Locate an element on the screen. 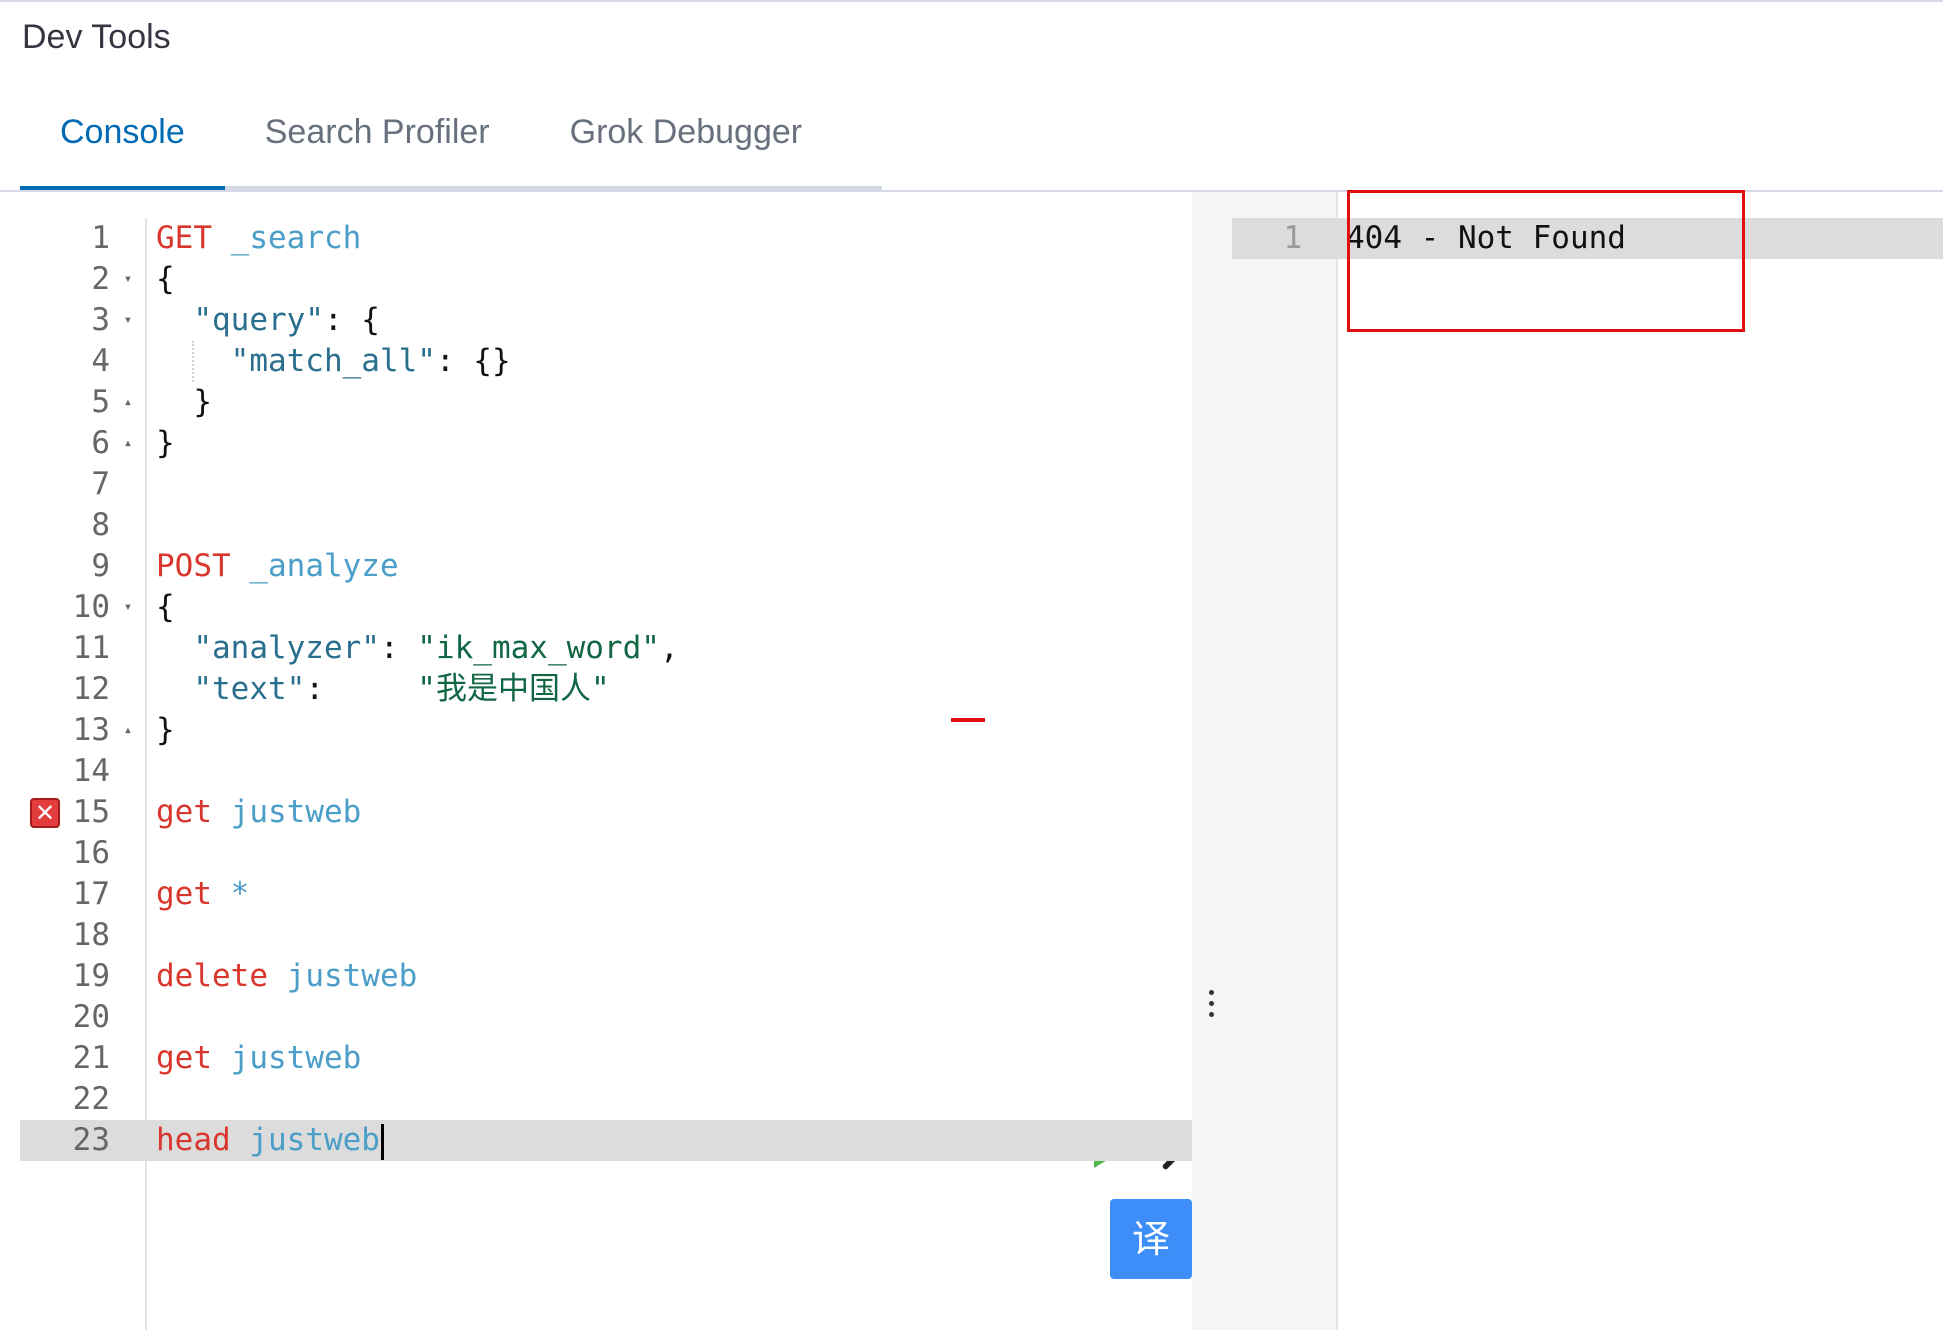 The image size is (1943, 1330). tab-bar: Console Search Profiler Grok Debugger is located at coordinates (451, 141).